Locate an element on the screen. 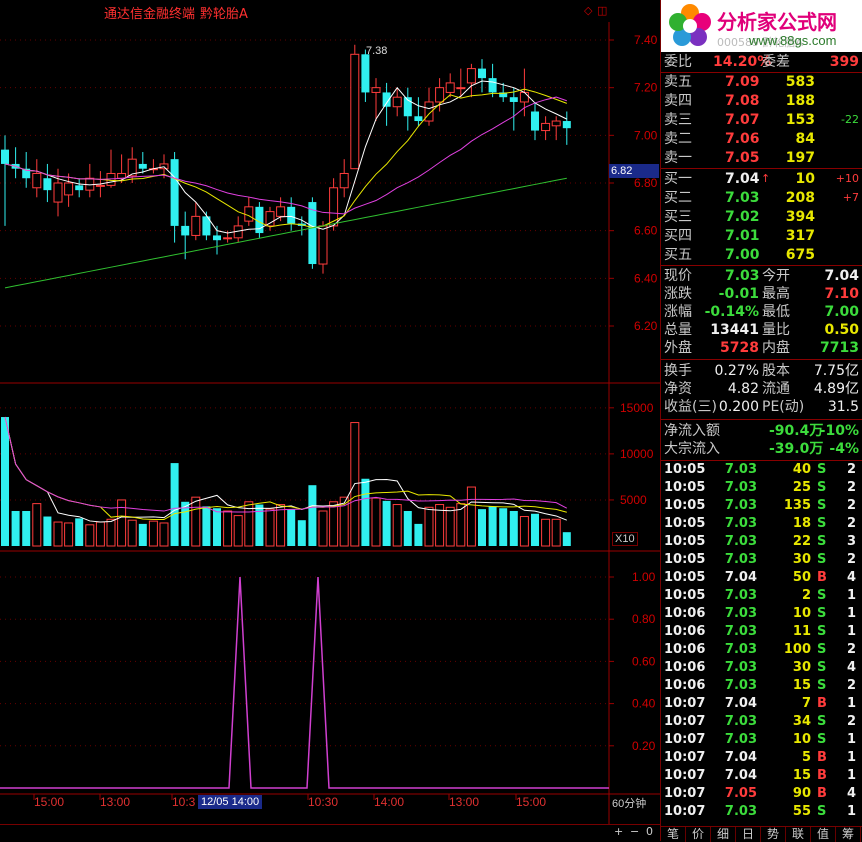 Image resolution: width=862 pixels, height=842 pixels. bid-row: 买一 7.04 10 +10 ↑ is located at coordinates (761, 179).